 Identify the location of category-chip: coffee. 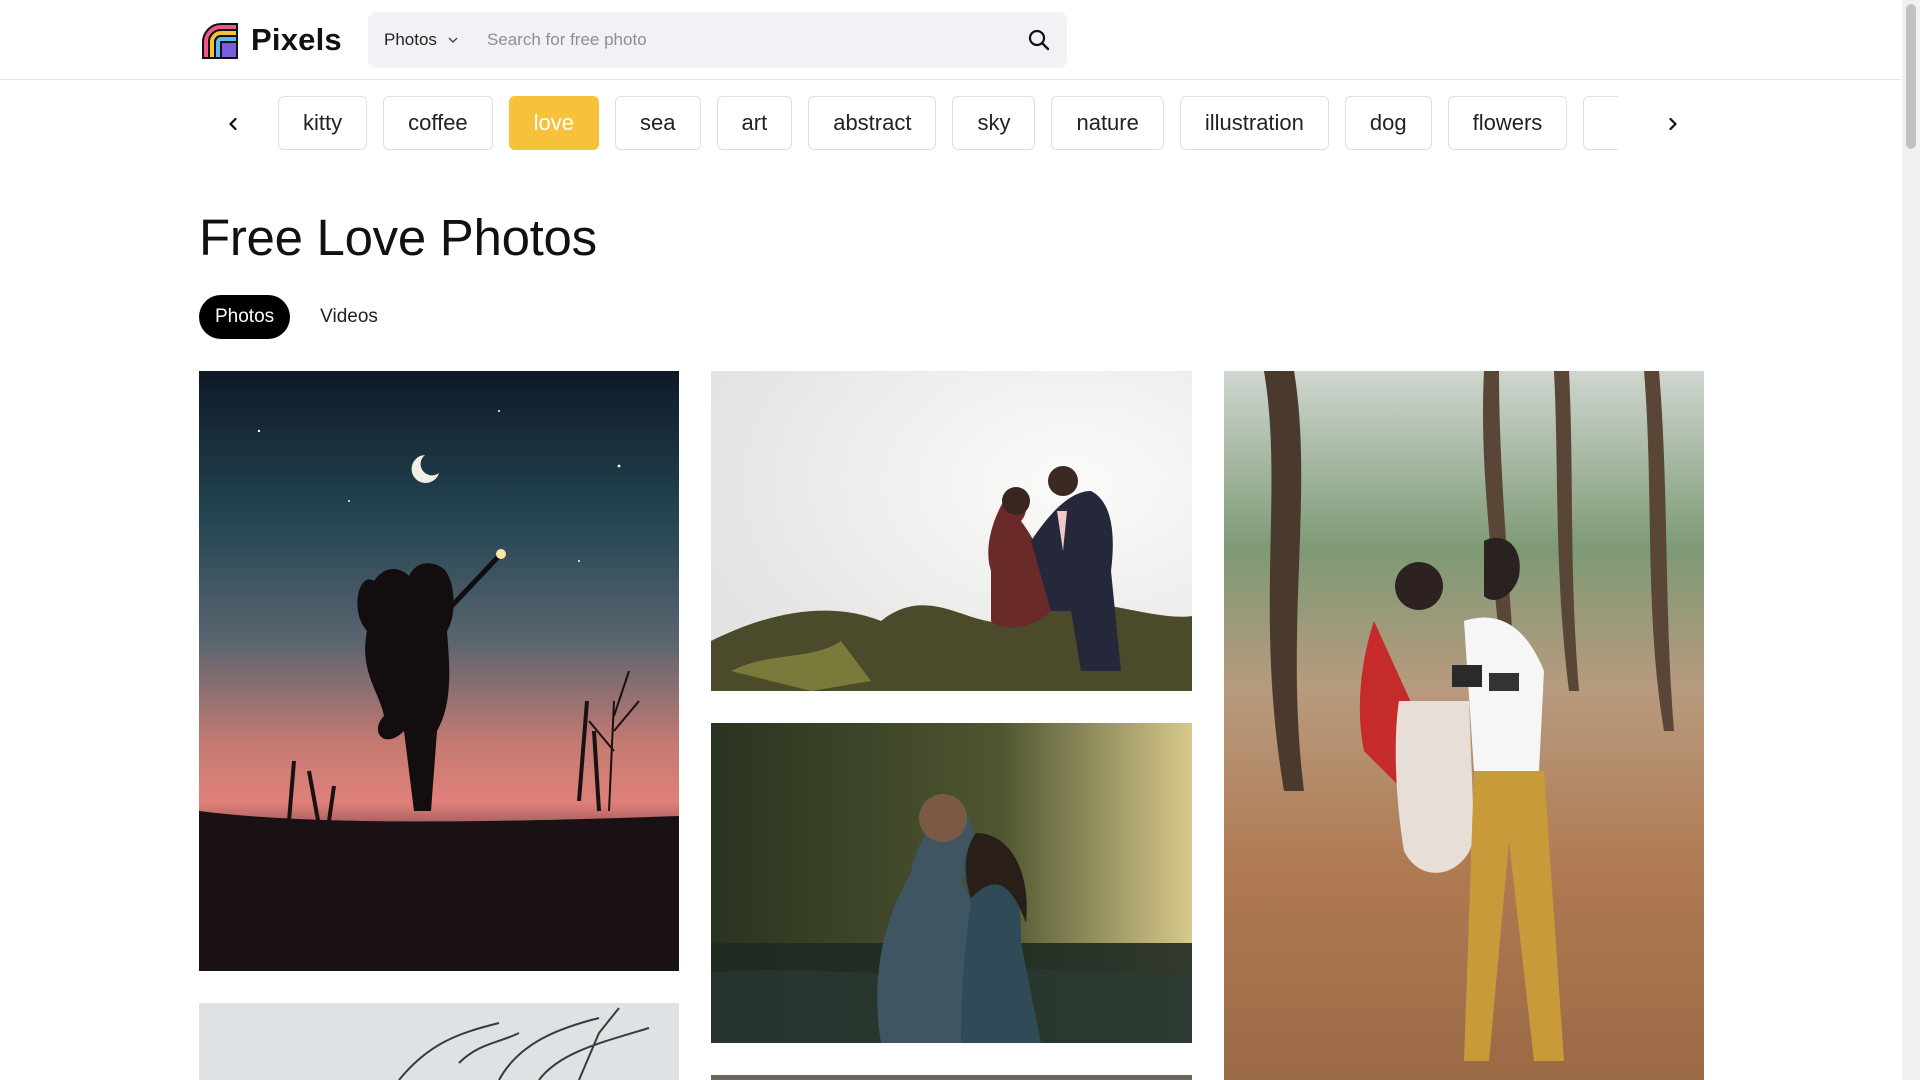
(438, 123).